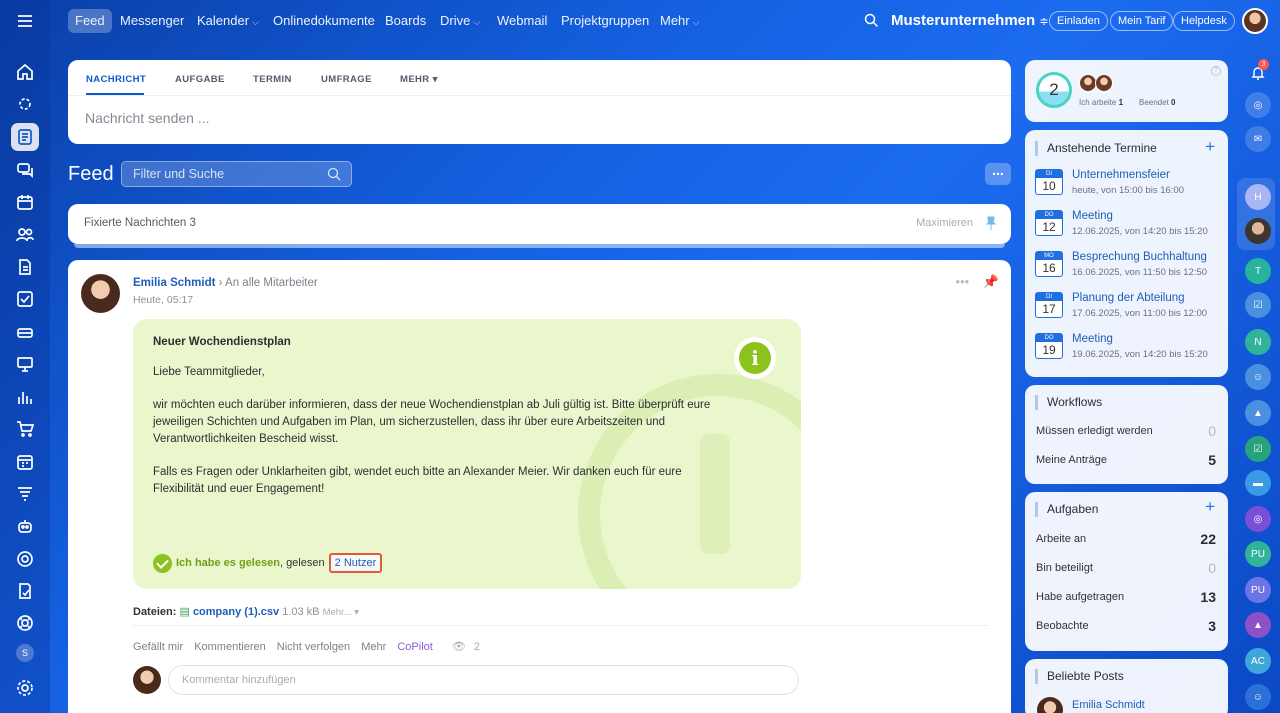  Describe the element at coordinates (1139, 257) in the screenshot. I see `event-title: Besprechung Buchhaltung` at that location.